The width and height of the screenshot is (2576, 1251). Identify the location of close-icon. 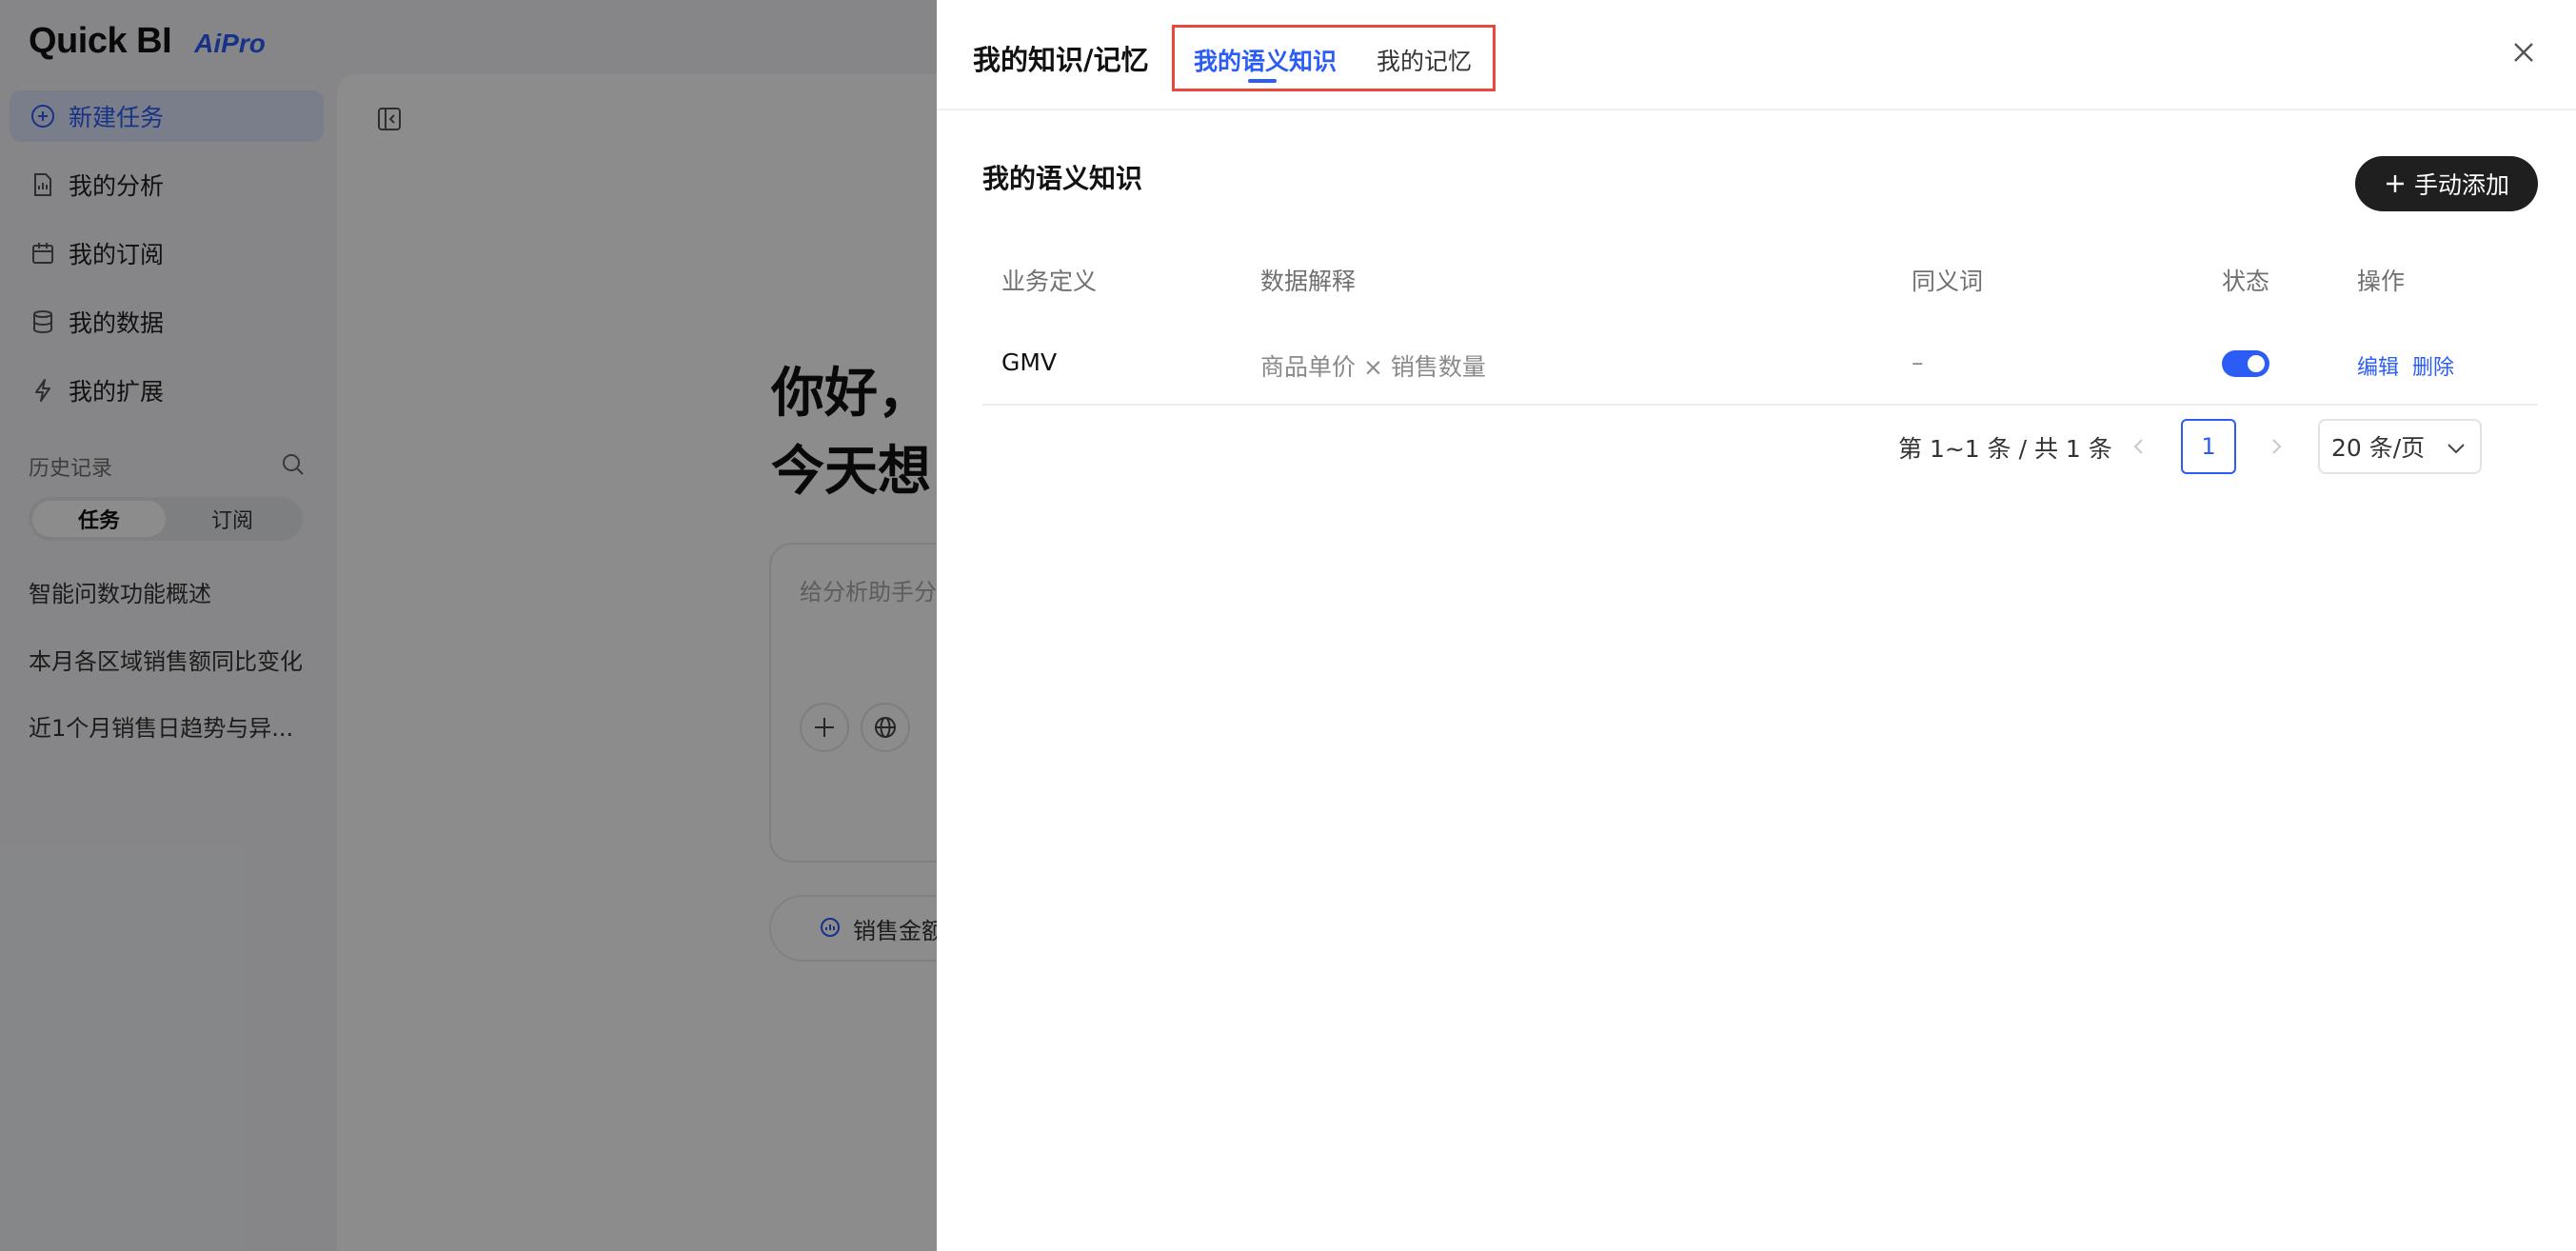
(2523, 52).